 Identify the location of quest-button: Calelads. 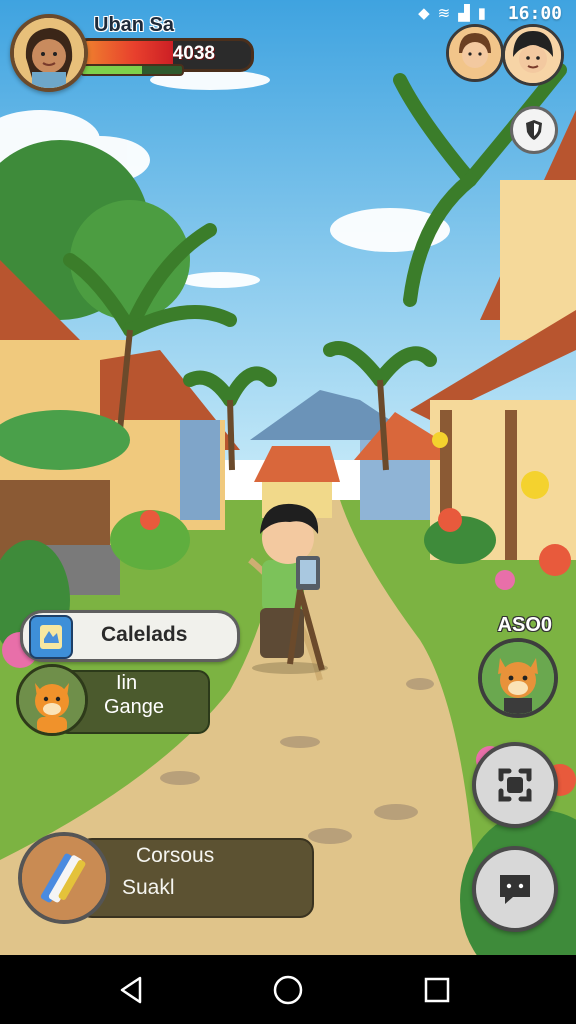
(130, 636).